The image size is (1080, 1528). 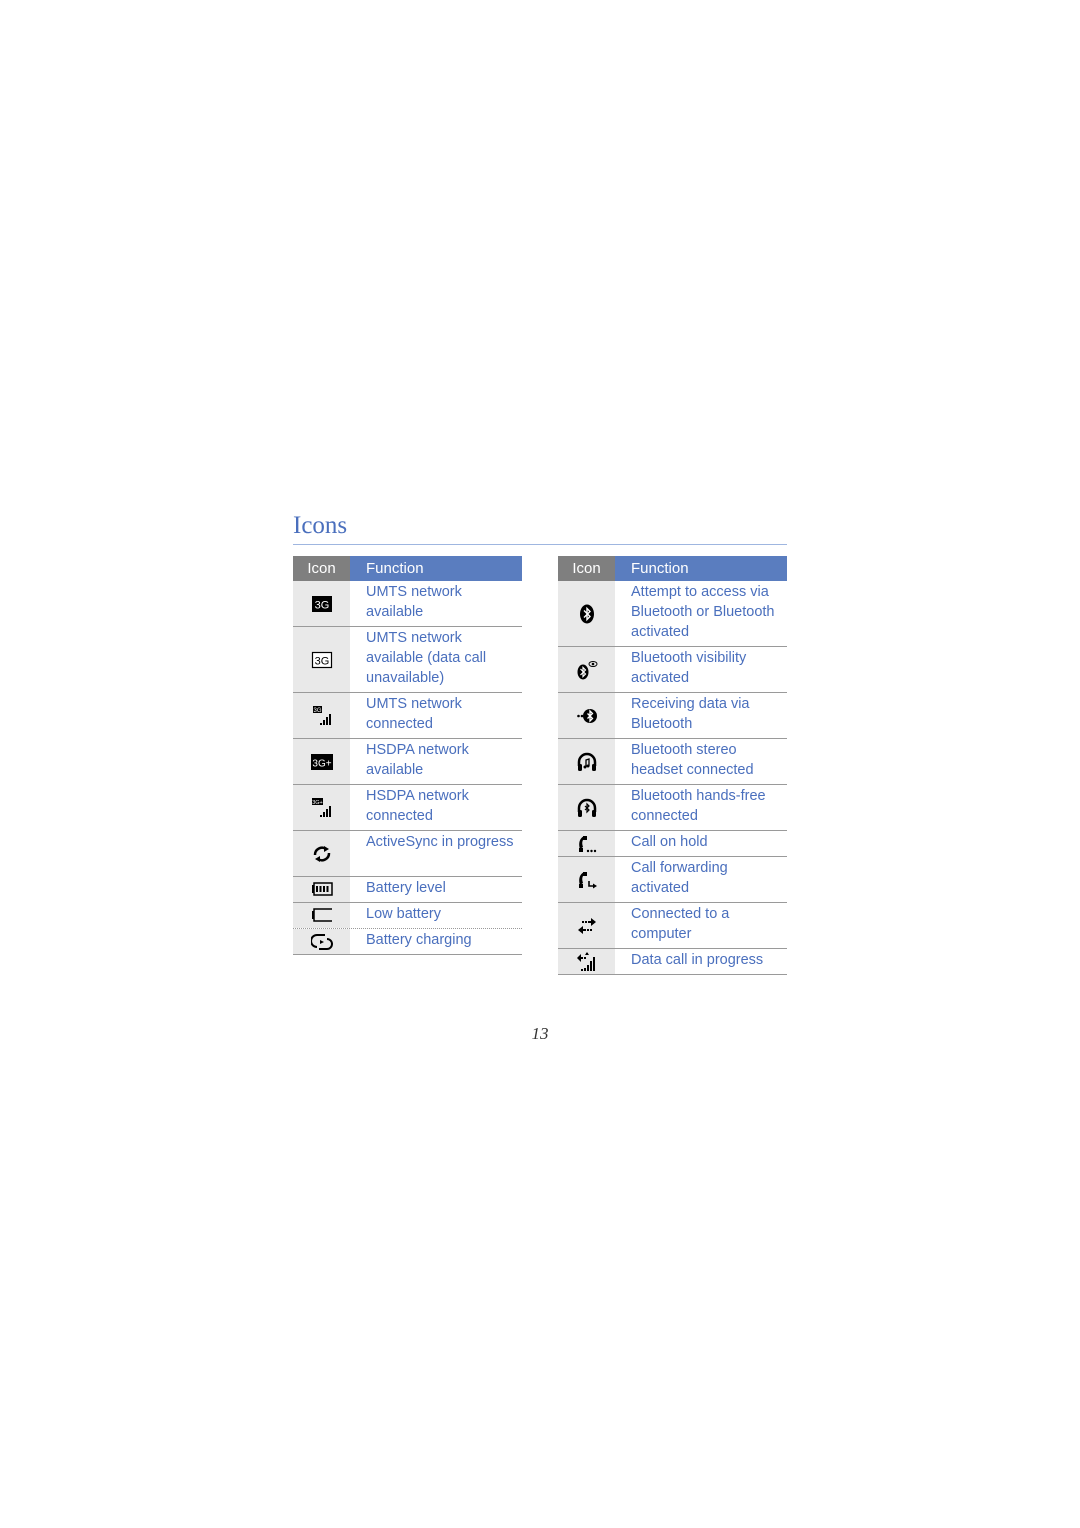 I want to click on table-row: Bluetooth stereo headset connected, so click(x=672, y=762).